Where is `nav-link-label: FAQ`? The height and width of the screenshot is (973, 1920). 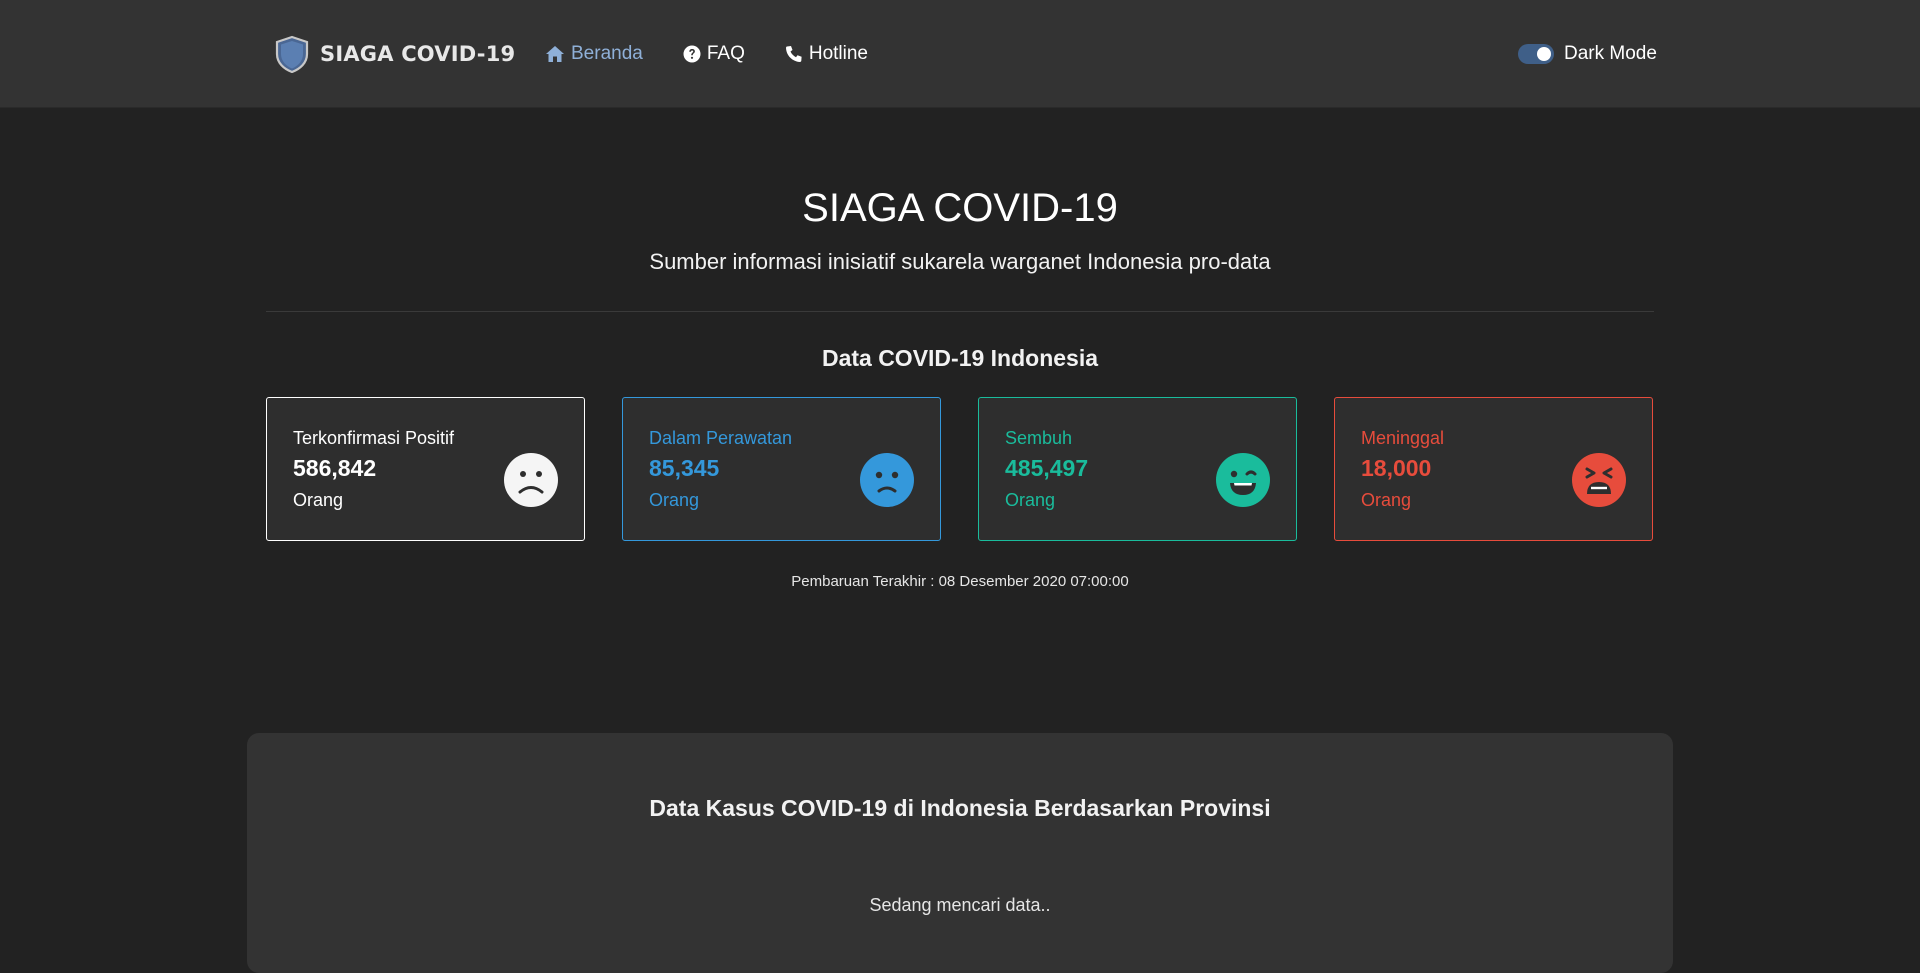
nav-link-label: FAQ is located at coordinates (725, 53).